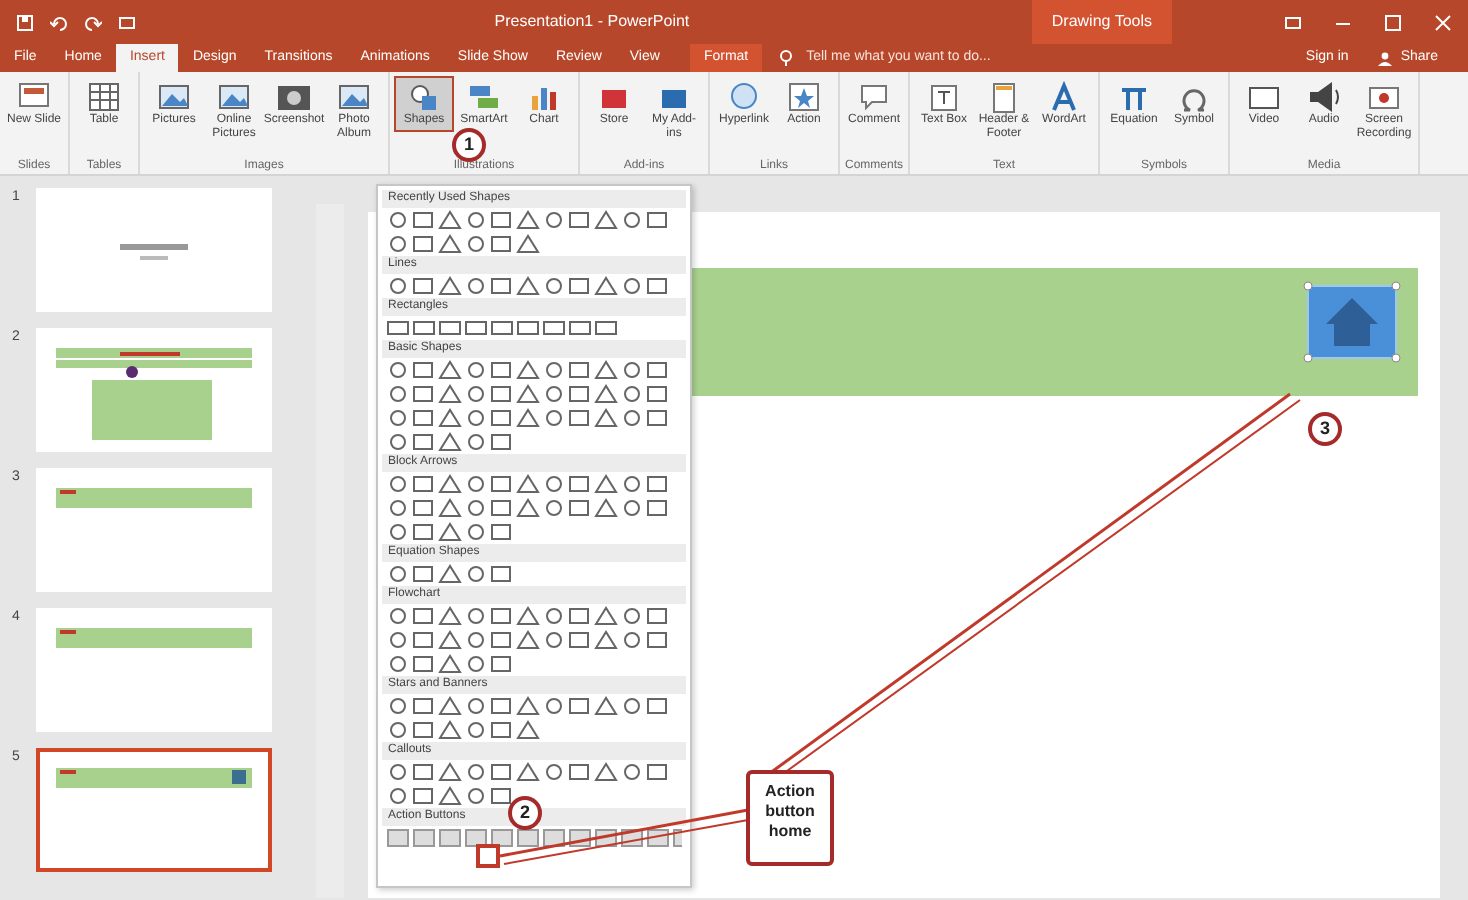 The height and width of the screenshot is (900, 1468). Describe the element at coordinates (484, 97) in the screenshot. I see `smartart-icon` at that location.